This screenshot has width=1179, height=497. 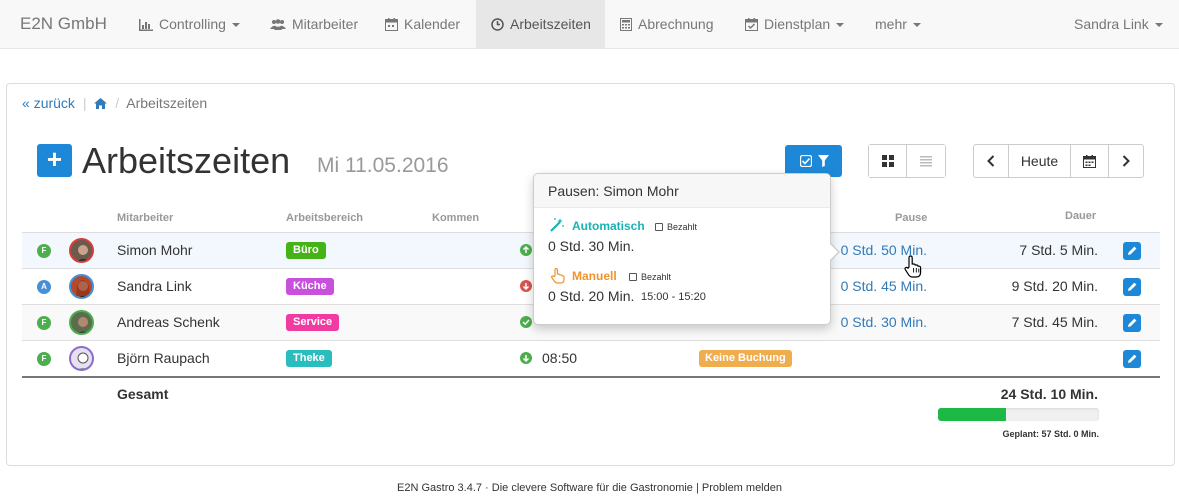 What do you see at coordinates (650, 277) in the screenshot?
I see `manual-paid-checkbox: Bezahlt` at bounding box center [650, 277].